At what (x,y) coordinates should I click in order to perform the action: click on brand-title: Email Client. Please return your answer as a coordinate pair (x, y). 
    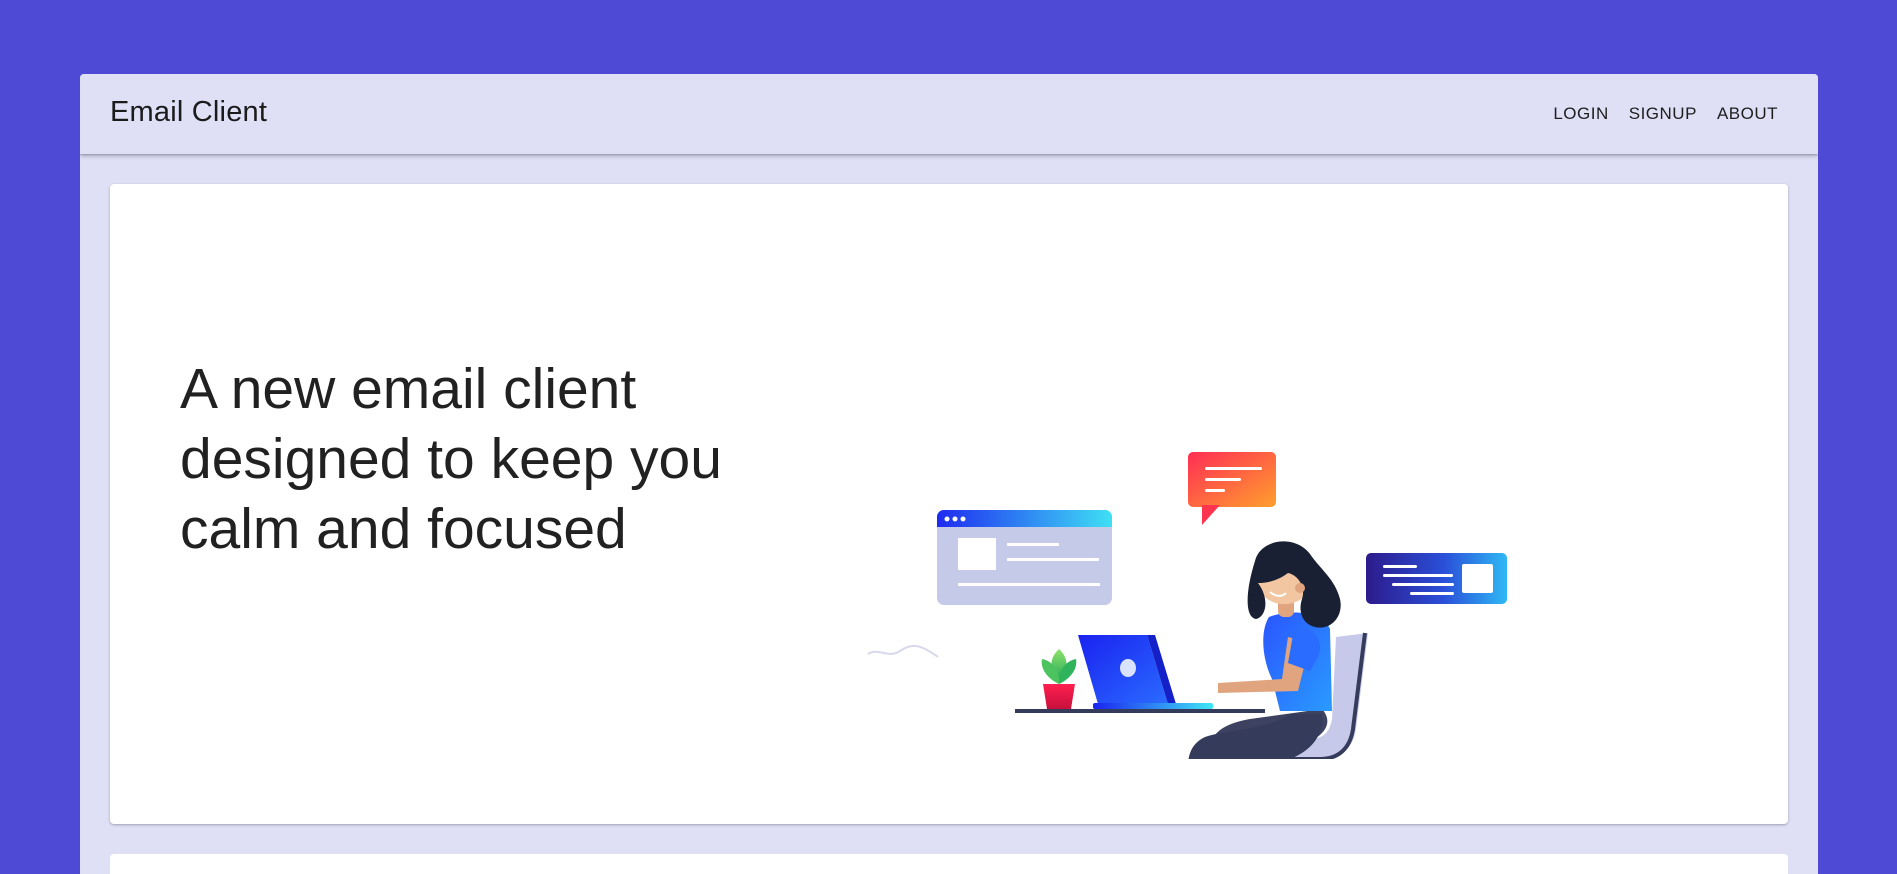
    Looking at the image, I should click on (188, 112).